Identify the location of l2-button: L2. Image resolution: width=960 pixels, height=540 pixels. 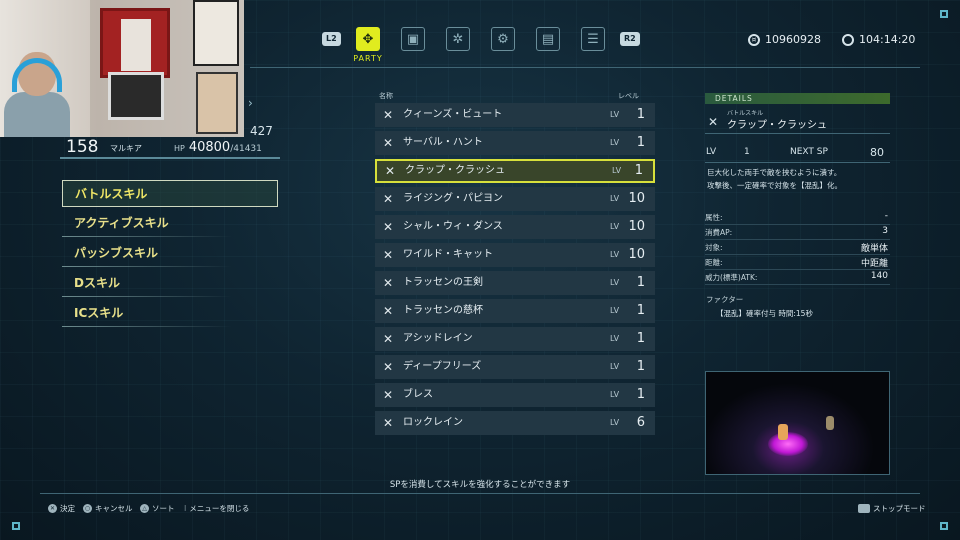
(331, 39).